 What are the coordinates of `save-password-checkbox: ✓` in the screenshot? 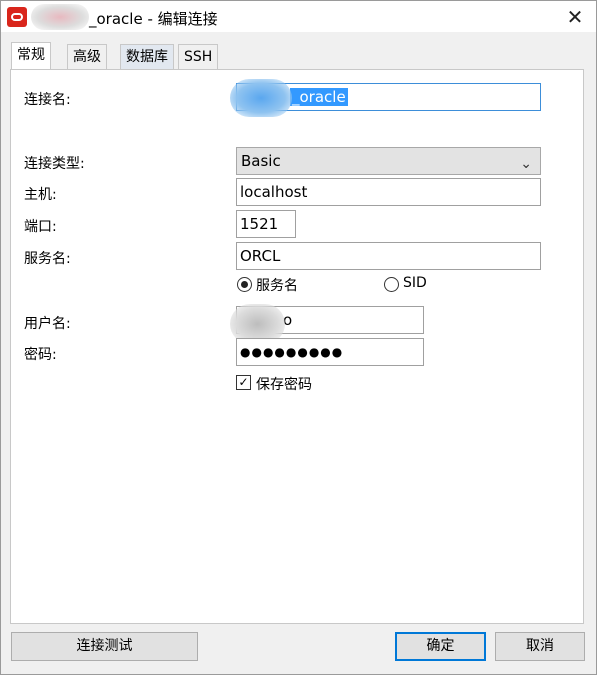 It's located at (243, 382).